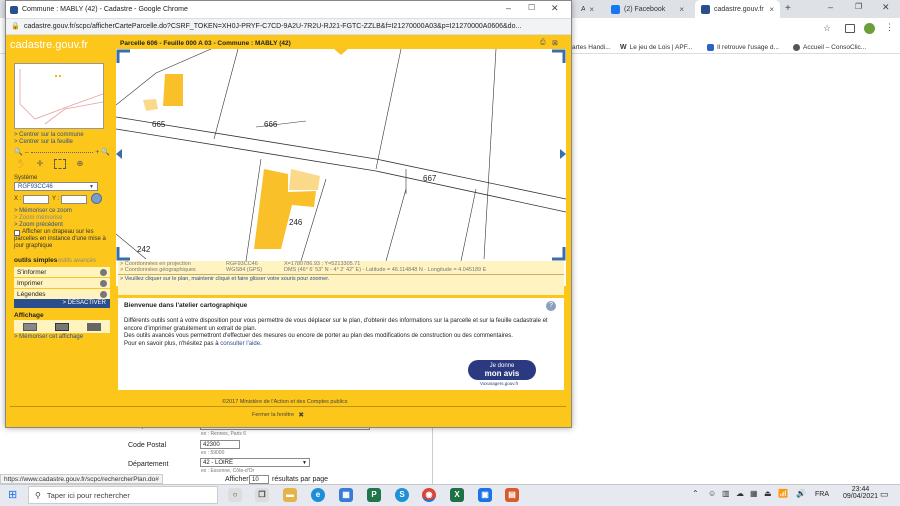  I want to click on zoom-plus-icon: +, so click(97, 152).